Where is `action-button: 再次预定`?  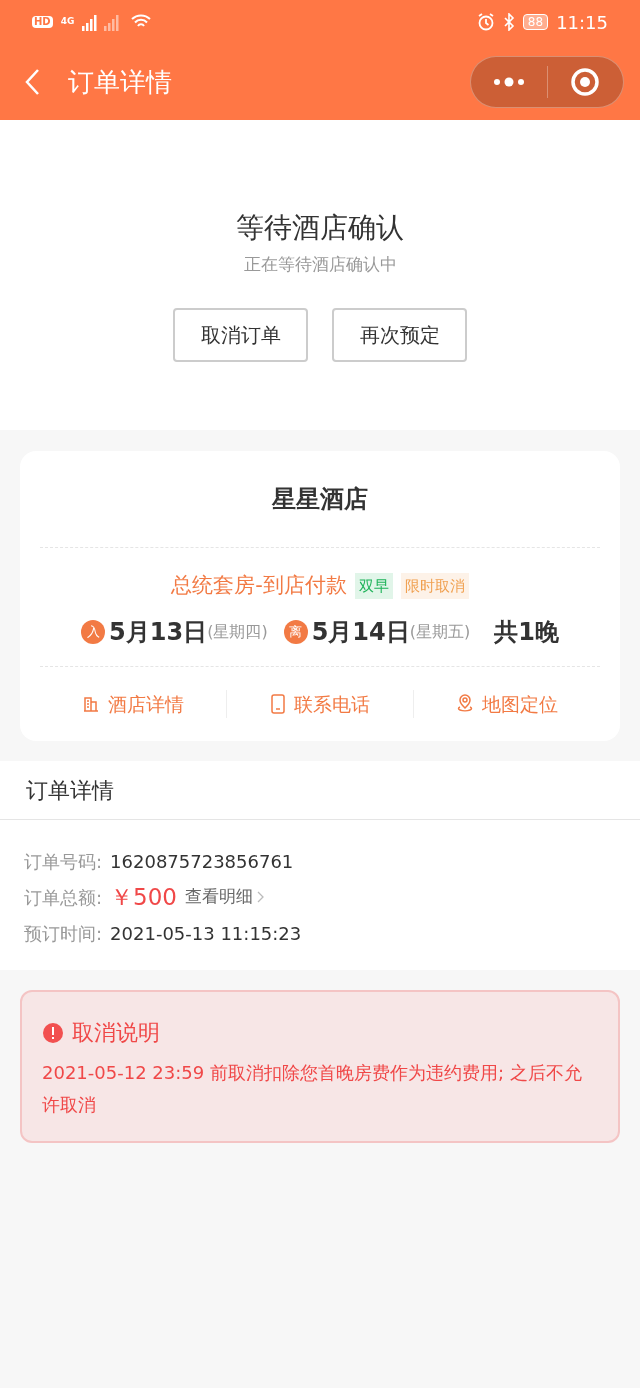
action-button: 再次预定 is located at coordinates (399, 334).